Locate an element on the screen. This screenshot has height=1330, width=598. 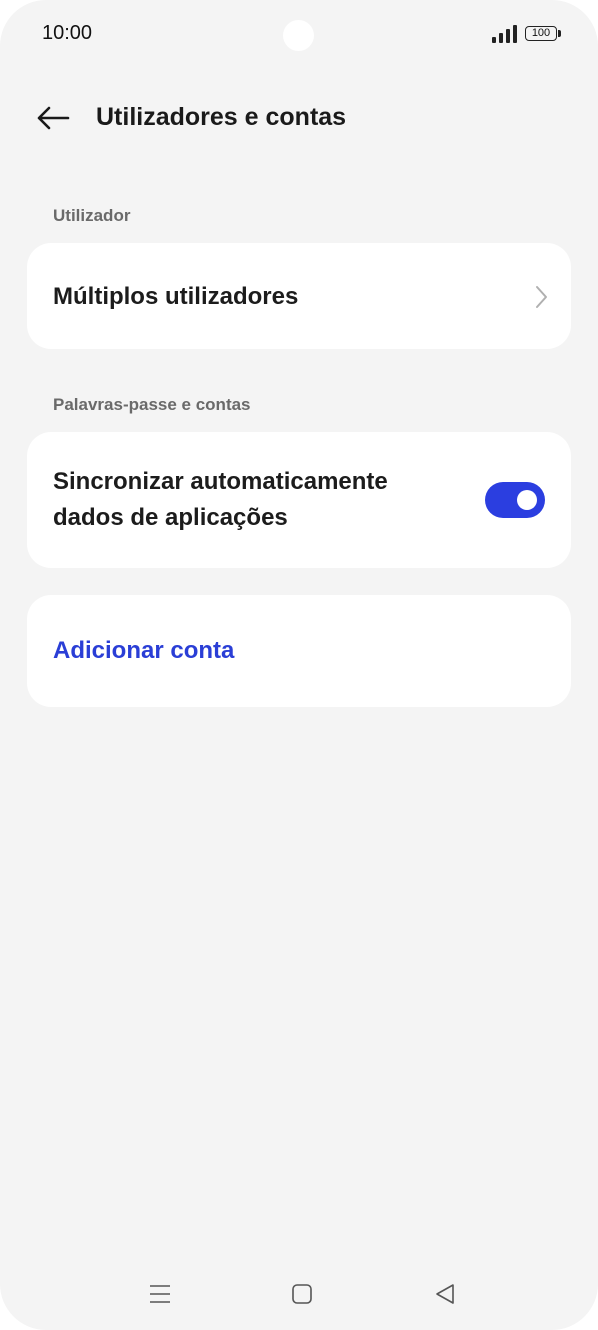
auto-sync-label-line2: dados de aplicações is located at coordinates (170, 517).